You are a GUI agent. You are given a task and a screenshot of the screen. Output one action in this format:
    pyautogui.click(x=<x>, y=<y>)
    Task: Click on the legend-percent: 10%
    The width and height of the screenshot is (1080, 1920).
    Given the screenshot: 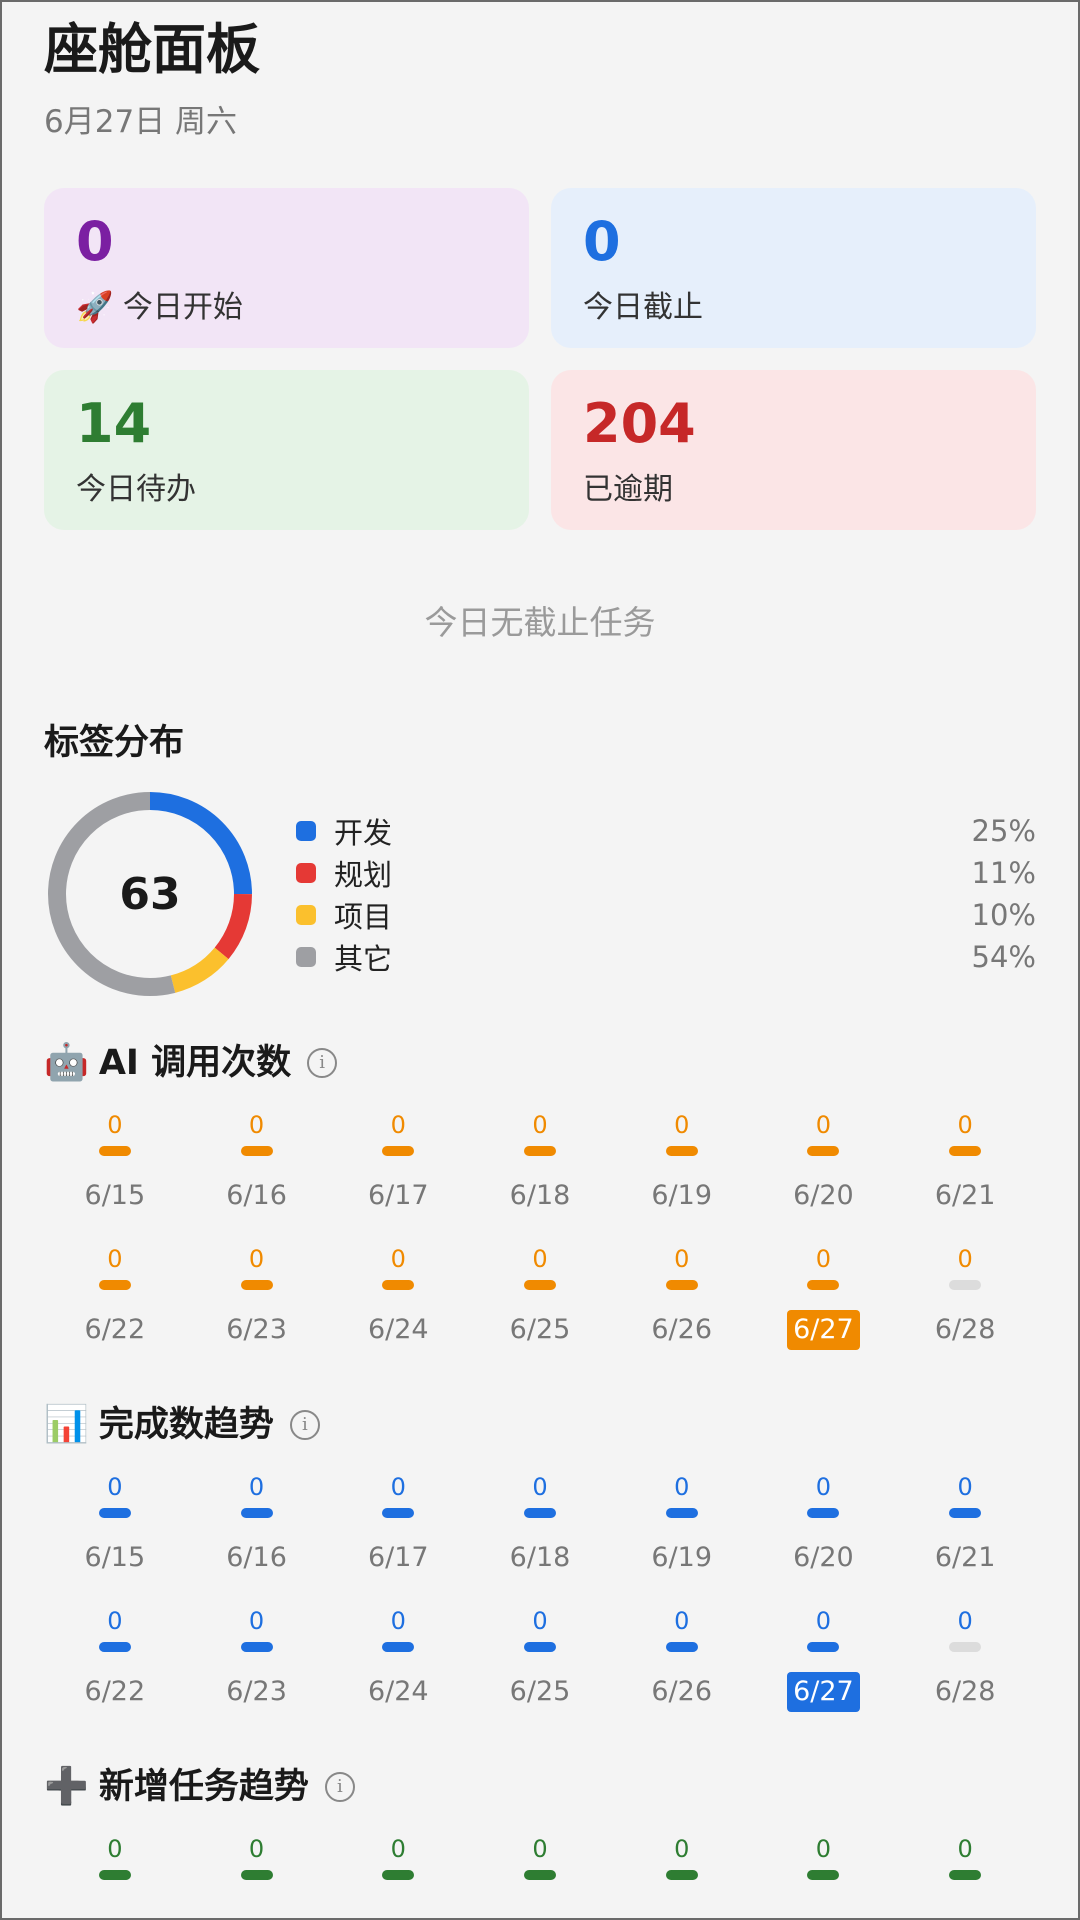 What is the action you would take?
    pyautogui.click(x=1003, y=915)
    